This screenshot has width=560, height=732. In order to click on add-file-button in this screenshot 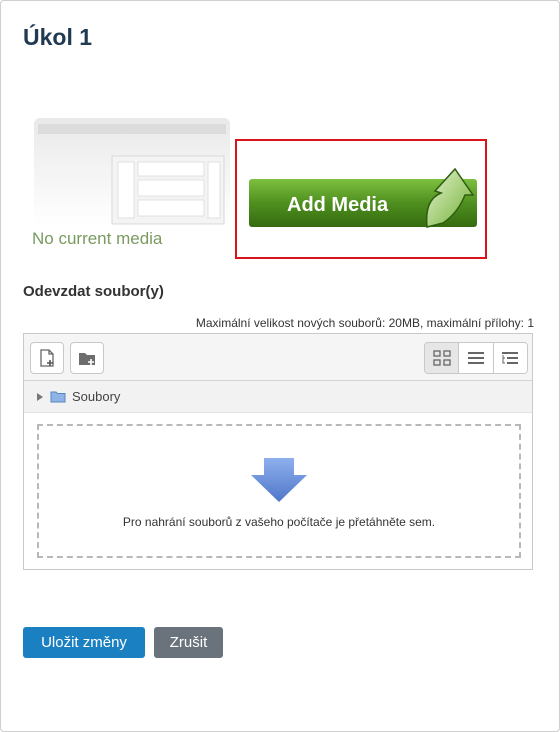, I will do `click(47, 358)`.